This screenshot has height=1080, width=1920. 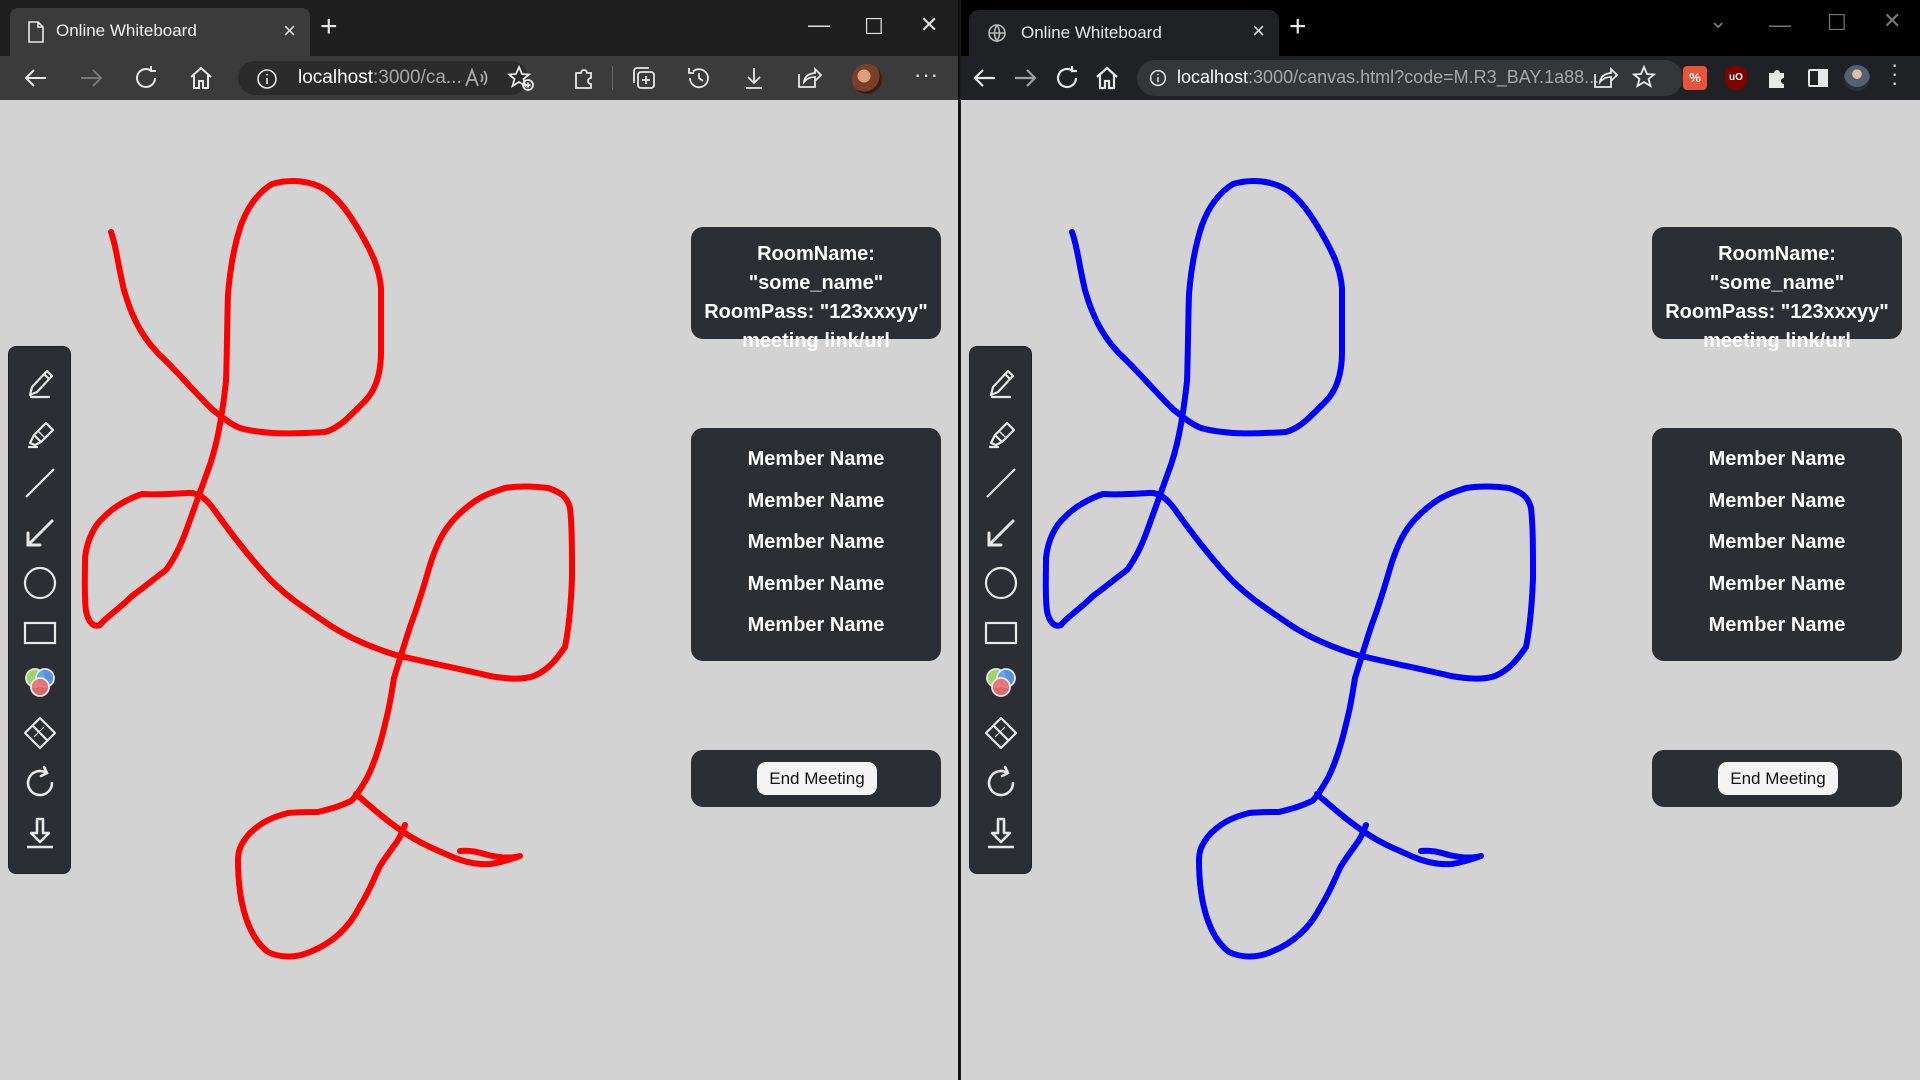 I want to click on navigation-toolbar: localhost:3000/ca... ···, so click(x=479, y=78).